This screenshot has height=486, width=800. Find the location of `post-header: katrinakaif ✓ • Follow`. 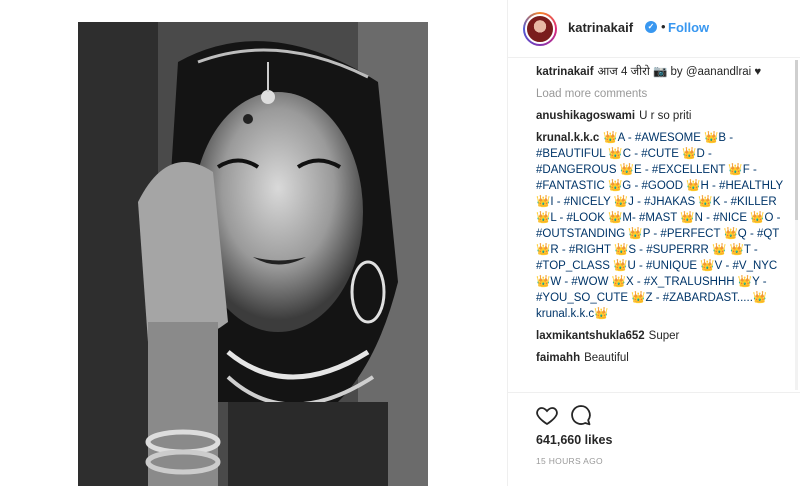

post-header: katrinakaif ✓ • Follow is located at coordinates (654, 29).